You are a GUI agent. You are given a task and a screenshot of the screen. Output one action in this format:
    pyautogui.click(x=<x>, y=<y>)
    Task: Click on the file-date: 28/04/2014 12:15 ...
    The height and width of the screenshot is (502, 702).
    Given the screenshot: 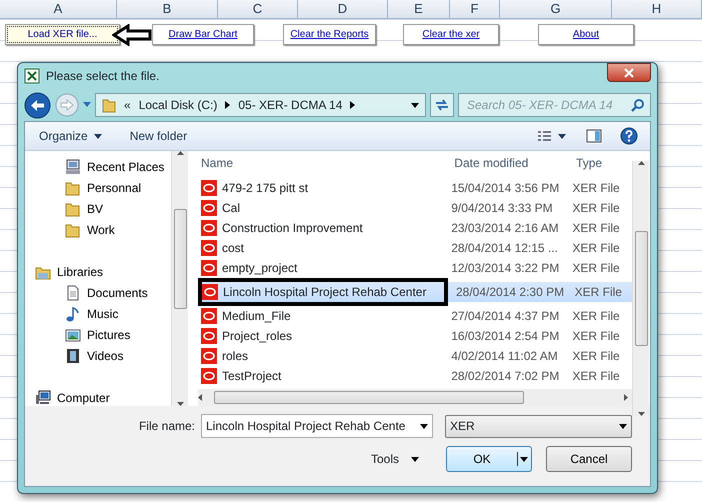 What is the action you would take?
    pyautogui.click(x=505, y=248)
    